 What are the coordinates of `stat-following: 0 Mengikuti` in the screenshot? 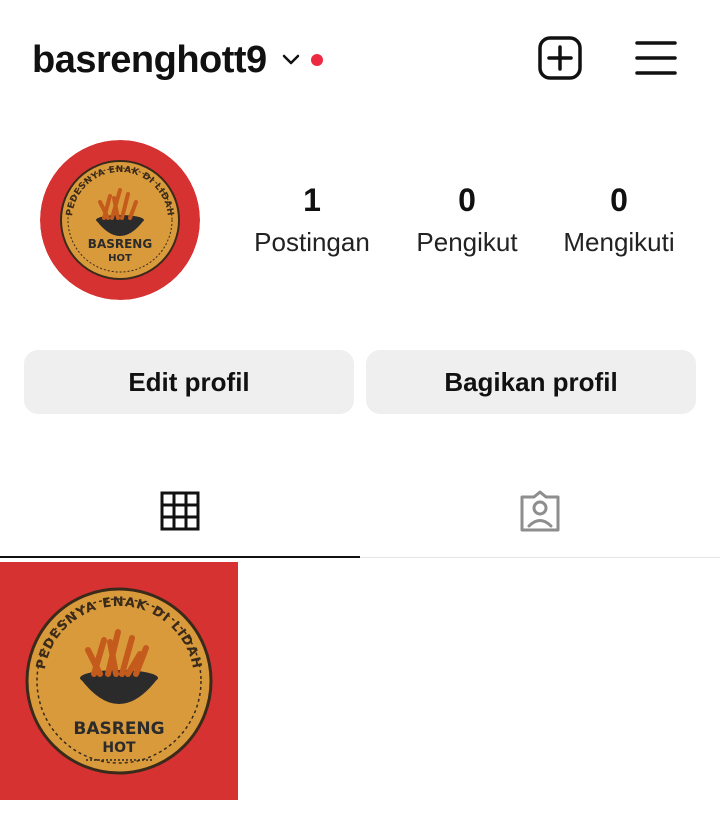 It's located at (619, 221).